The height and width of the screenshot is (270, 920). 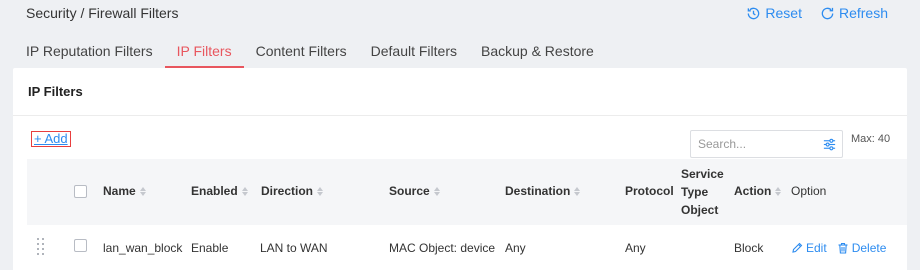 What do you see at coordinates (817, 13) in the screenshot?
I see `top-actions: Reset Refresh` at bounding box center [817, 13].